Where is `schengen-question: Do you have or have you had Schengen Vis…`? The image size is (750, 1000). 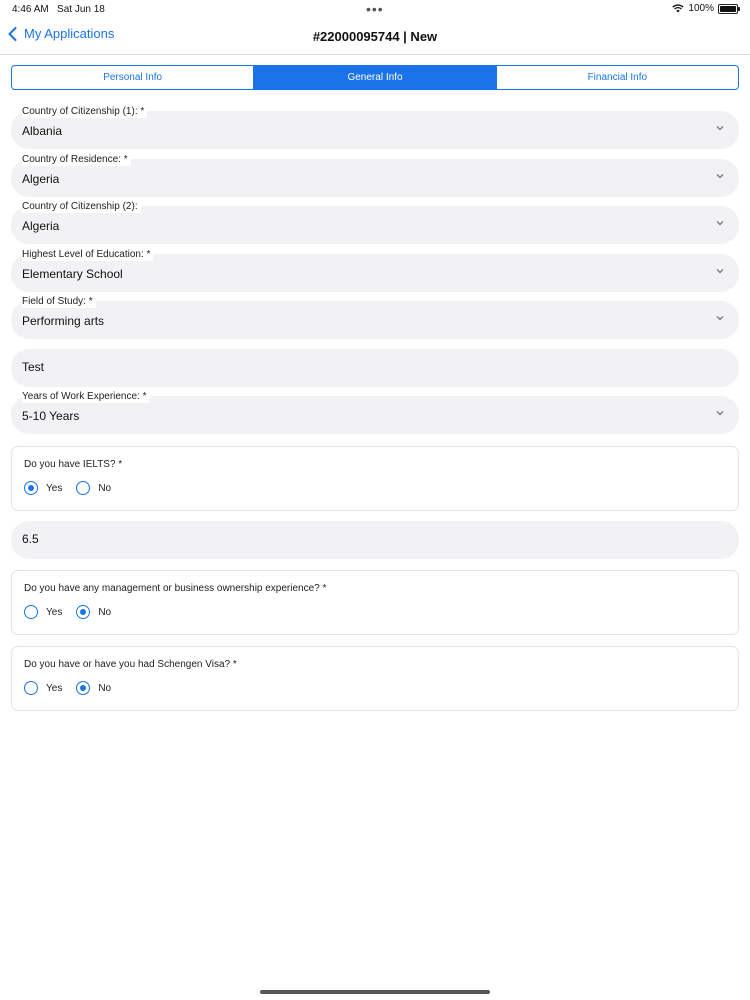
schengen-question: Do you have or have you had Schengen Vis… is located at coordinates (130, 664).